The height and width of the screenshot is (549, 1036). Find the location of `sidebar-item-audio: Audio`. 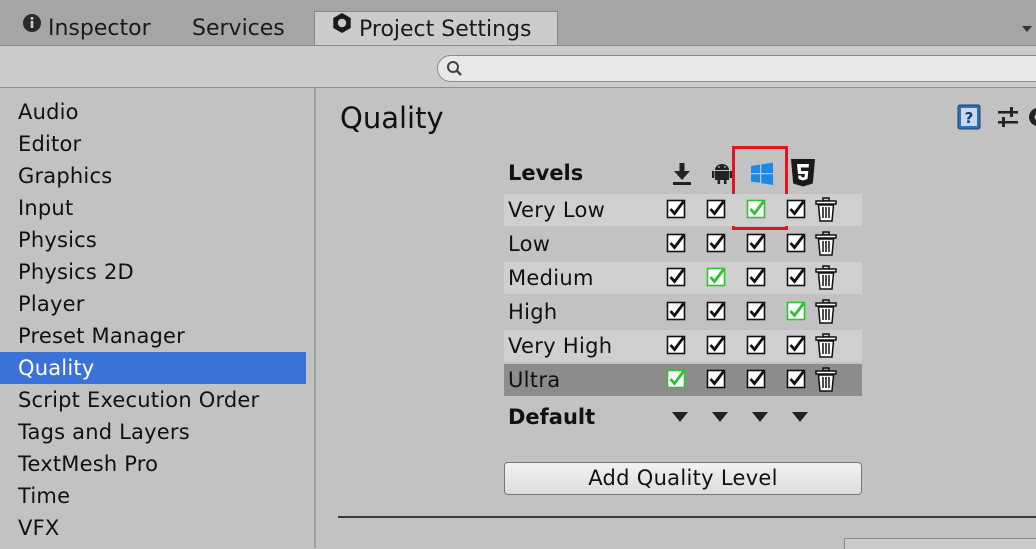

sidebar-item-audio: Audio is located at coordinates (153, 112).